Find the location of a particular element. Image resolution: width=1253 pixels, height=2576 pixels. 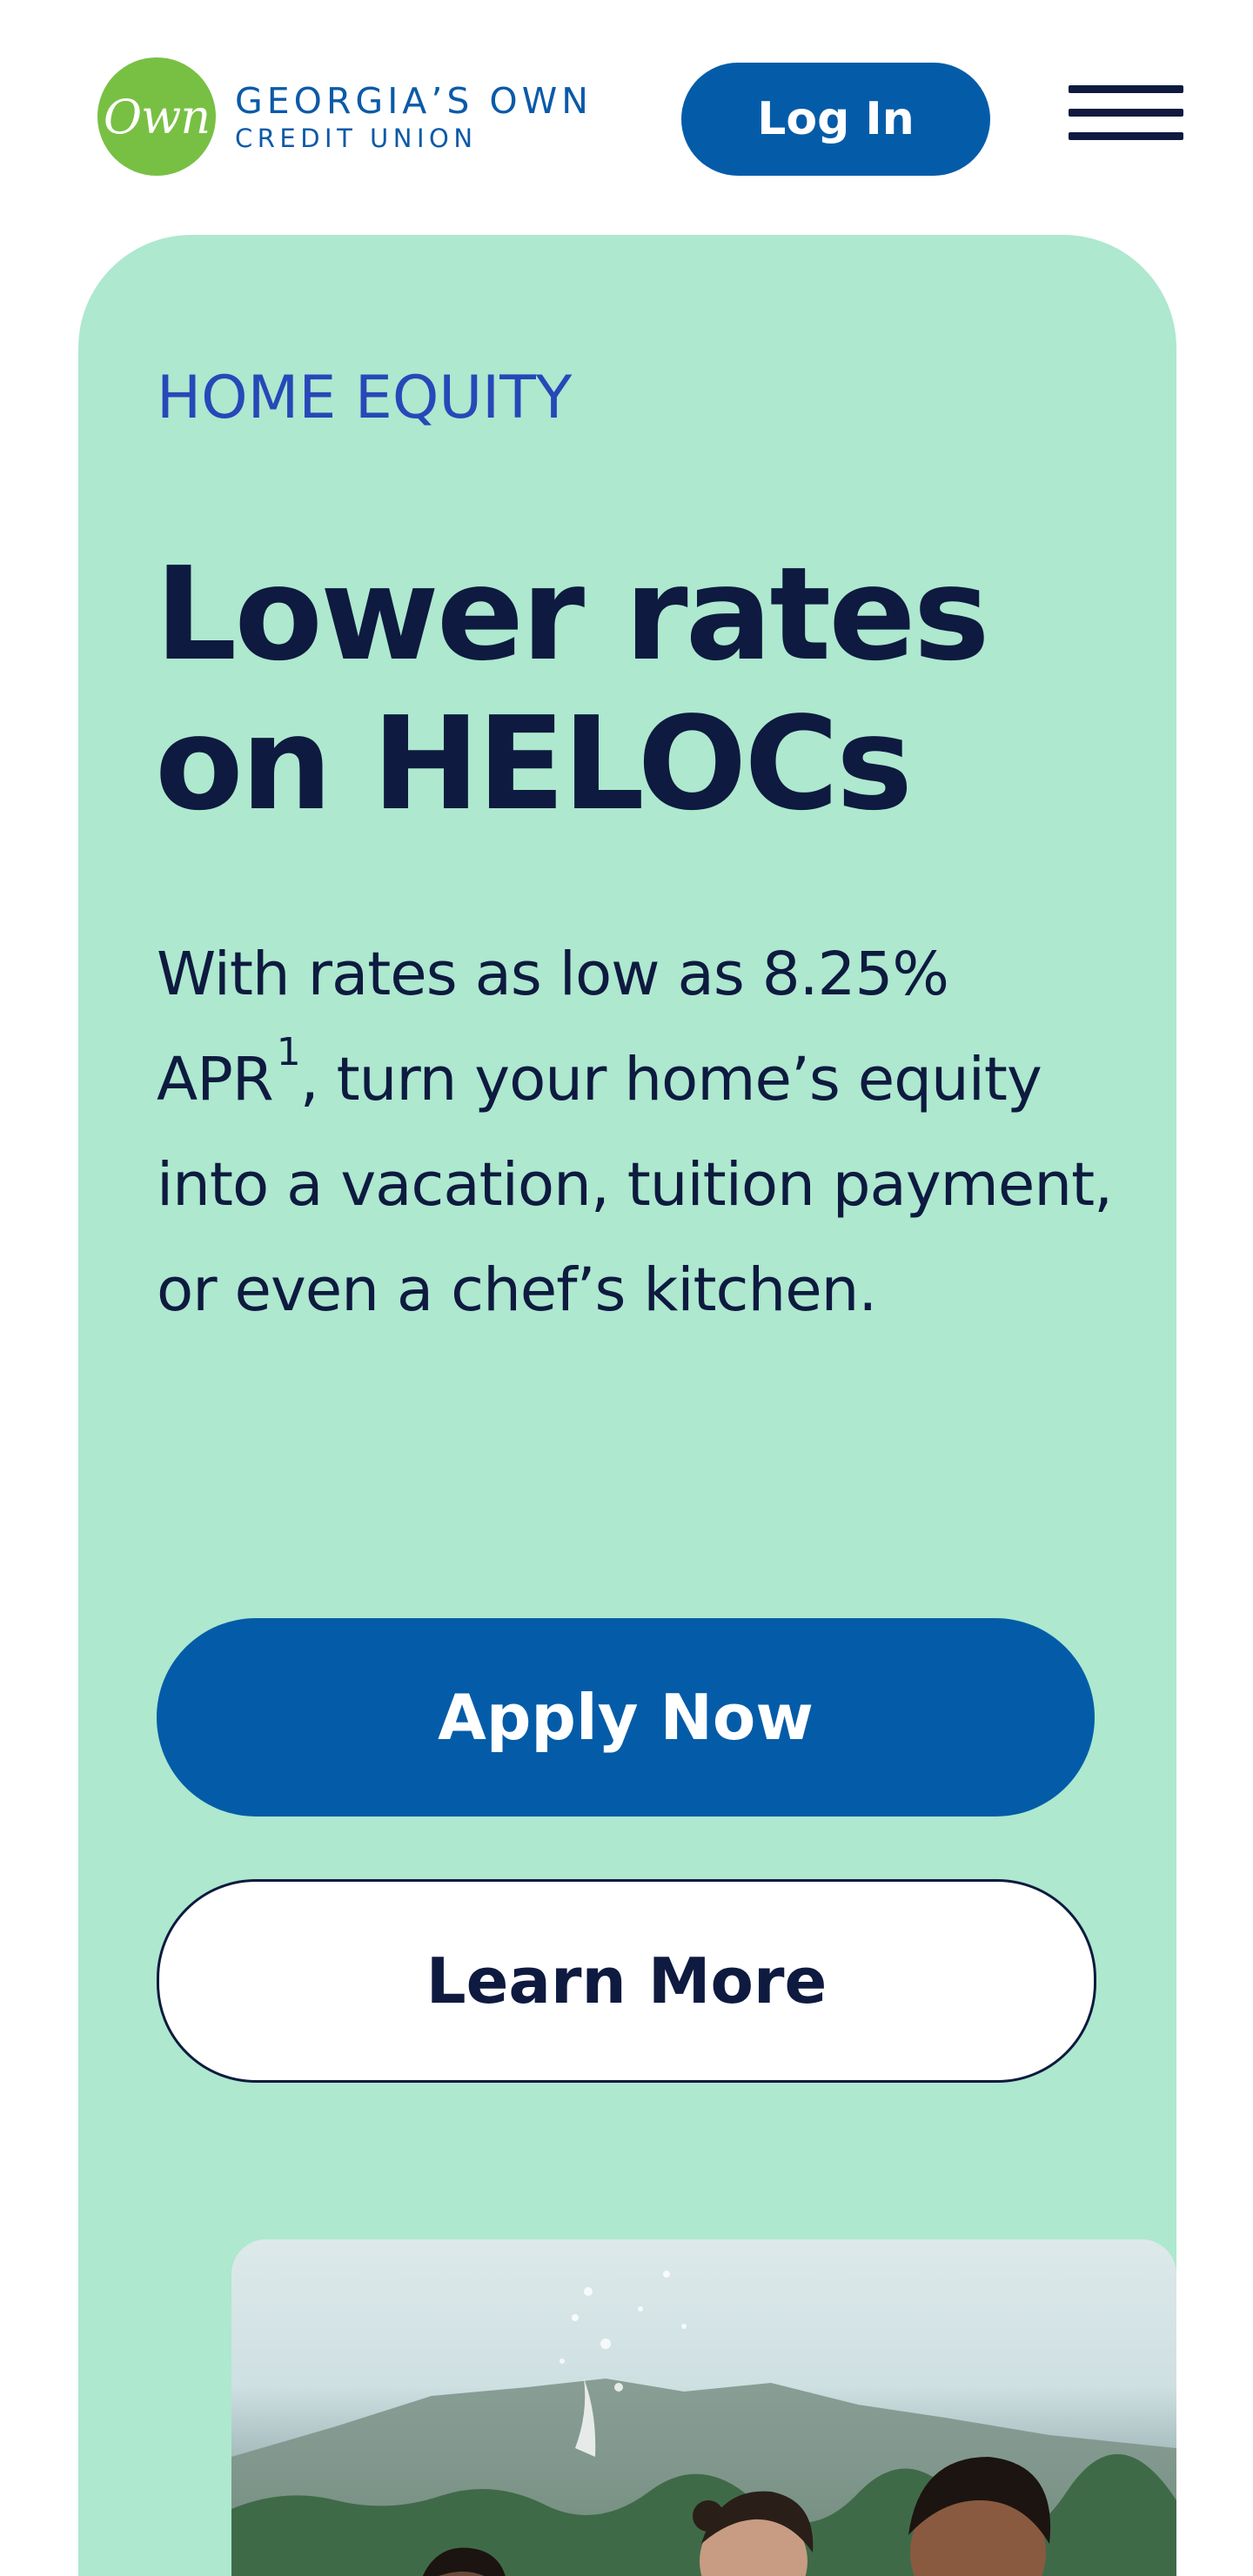

site-header: Own GEORGIA’S OWN CREDIT UNION Log In is located at coordinates (626, 117).